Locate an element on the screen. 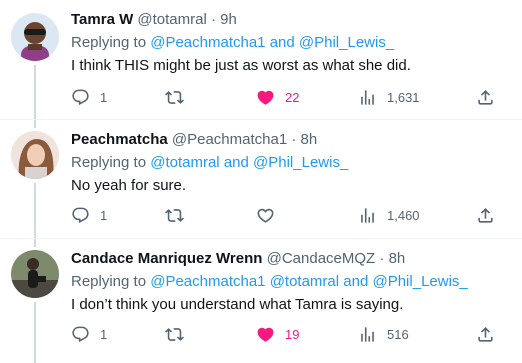 This screenshot has width=522, height=363. display-name: Candace Manriquez Wrenn is located at coordinates (166, 258).